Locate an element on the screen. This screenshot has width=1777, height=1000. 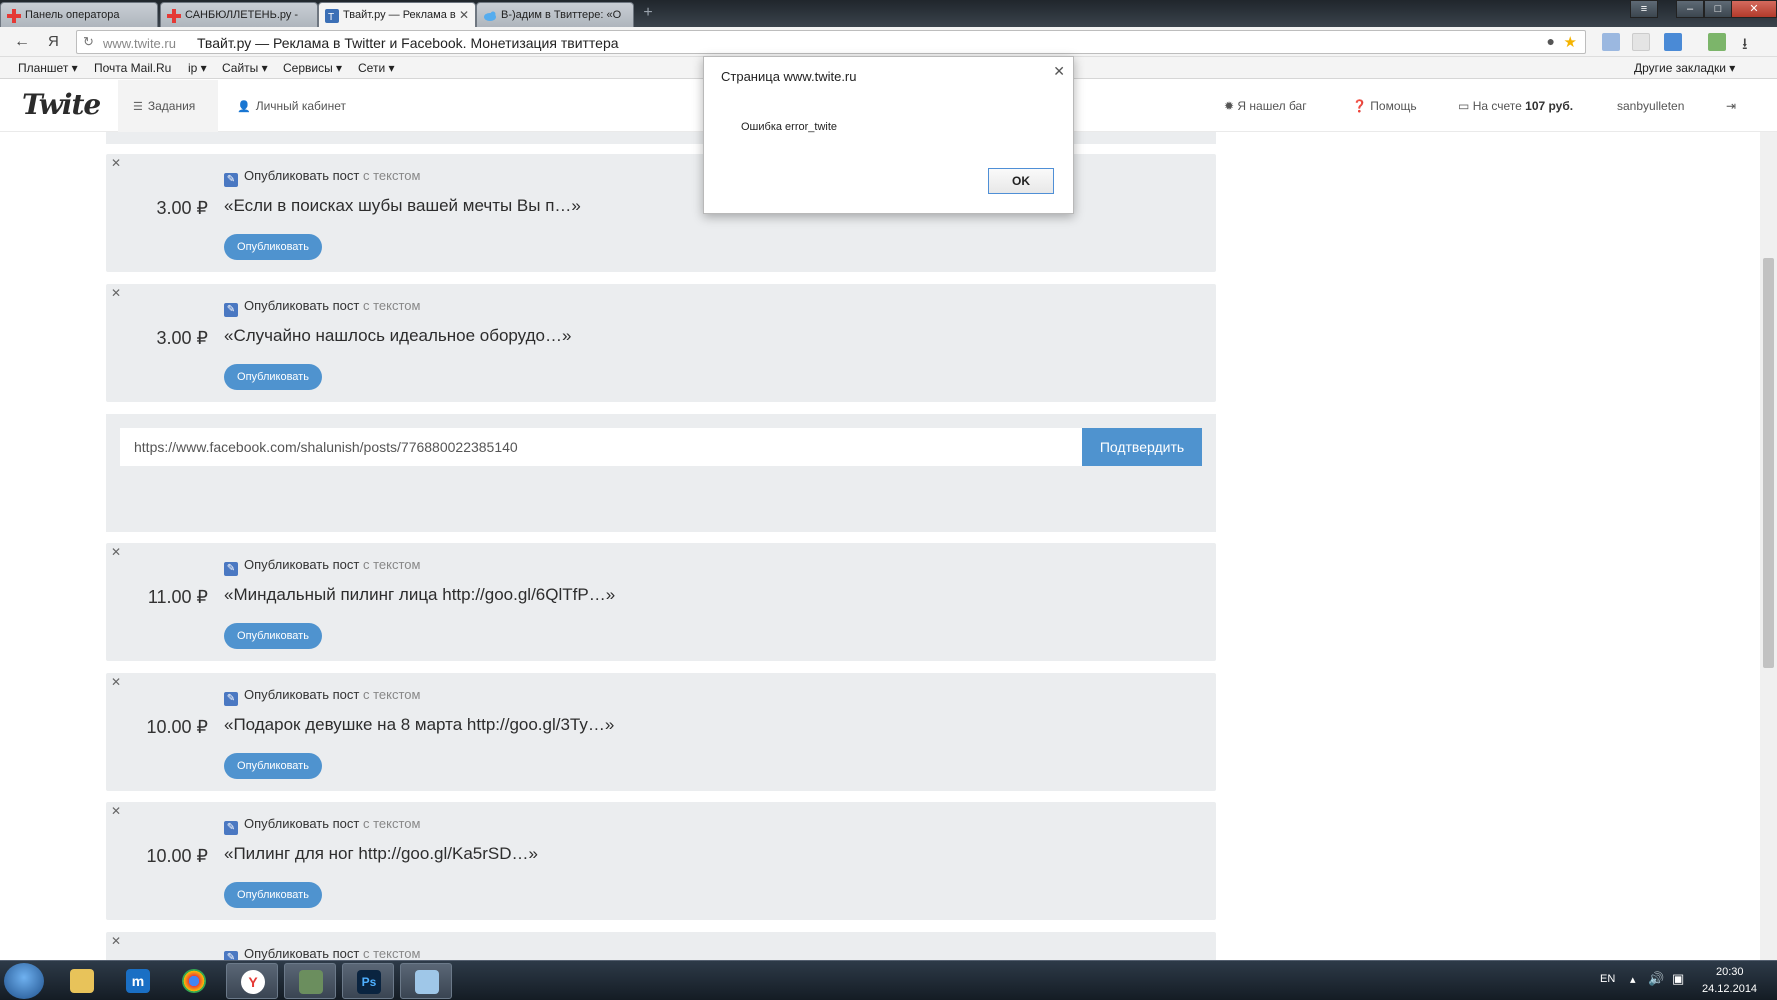
logout-icon: ⇥ is located at coordinates (1731, 106).